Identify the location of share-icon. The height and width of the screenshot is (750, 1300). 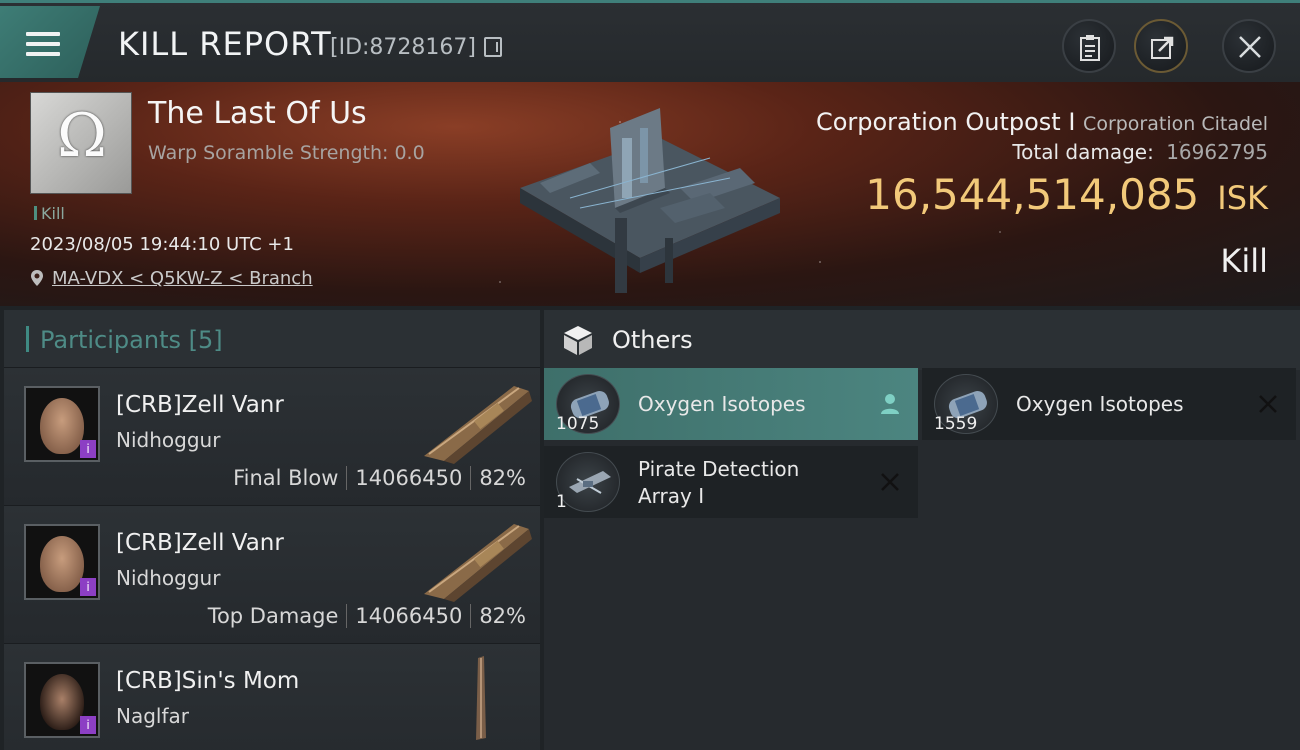
(1162, 47).